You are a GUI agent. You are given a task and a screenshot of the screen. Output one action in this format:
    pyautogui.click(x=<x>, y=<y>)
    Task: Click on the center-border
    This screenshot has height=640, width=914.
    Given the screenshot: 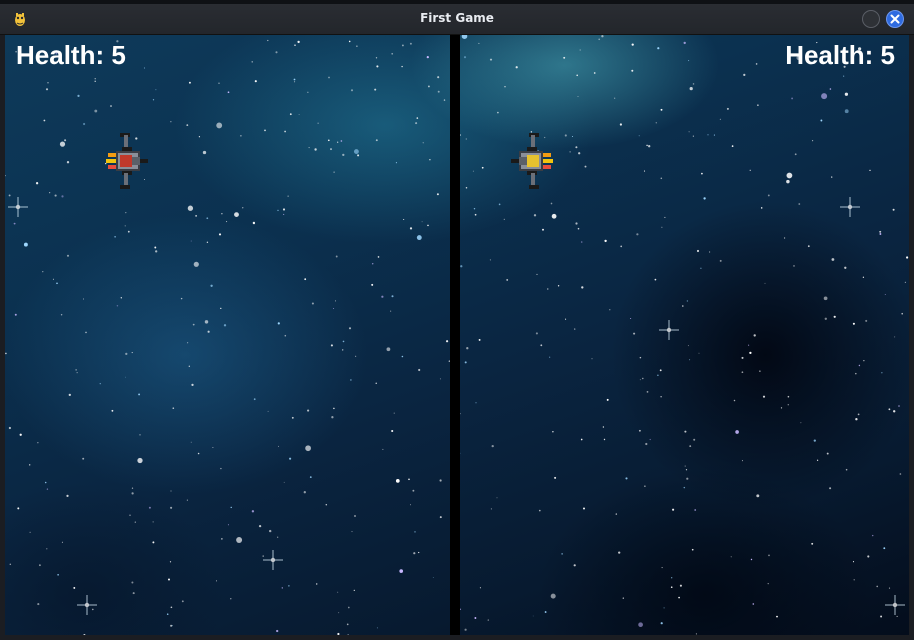 What is the action you would take?
    pyautogui.click(x=455, y=335)
    